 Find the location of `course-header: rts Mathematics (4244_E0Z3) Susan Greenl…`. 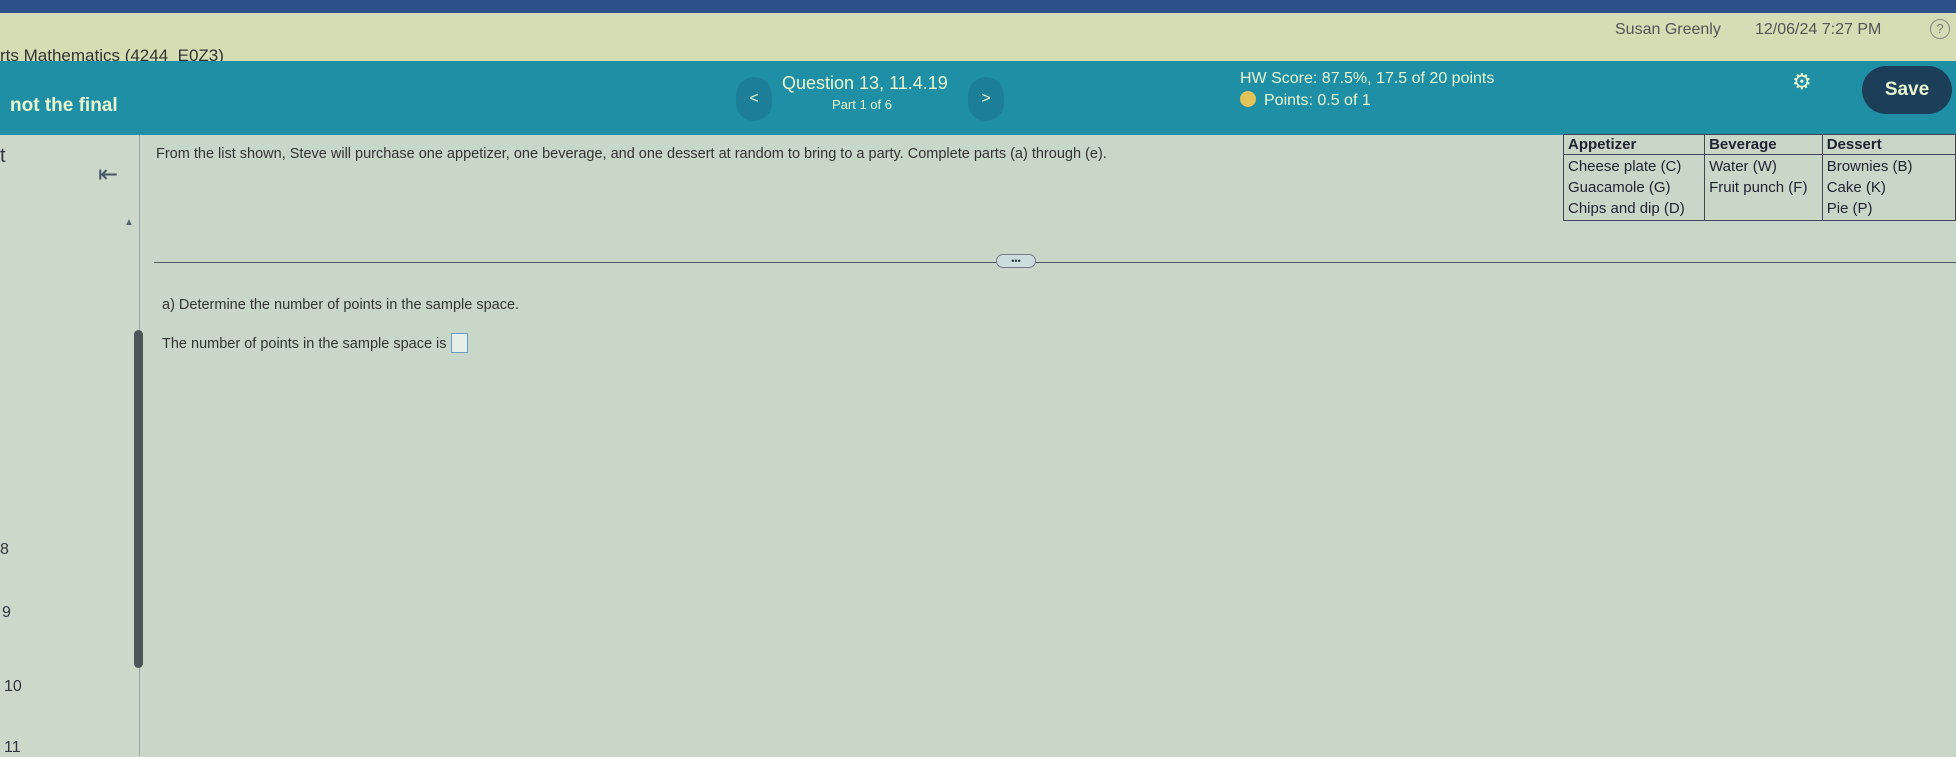

course-header: rts Mathematics (4244_E0Z3) Susan Greenl… is located at coordinates (978, 39).